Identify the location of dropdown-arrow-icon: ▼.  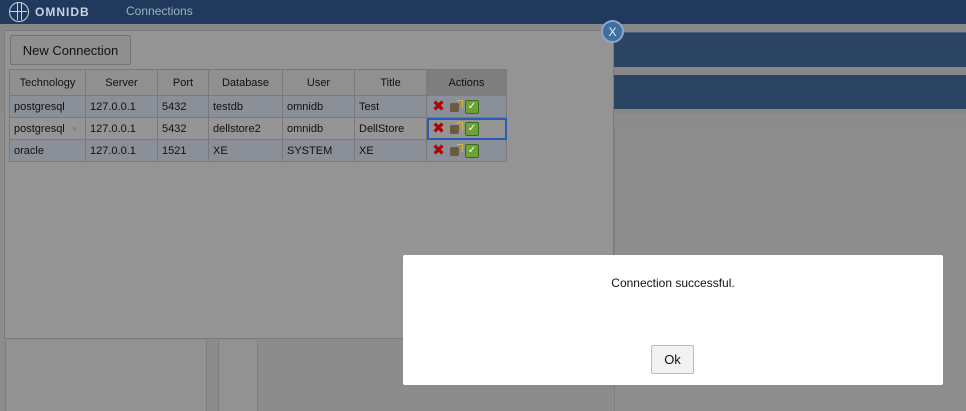
(75, 129).